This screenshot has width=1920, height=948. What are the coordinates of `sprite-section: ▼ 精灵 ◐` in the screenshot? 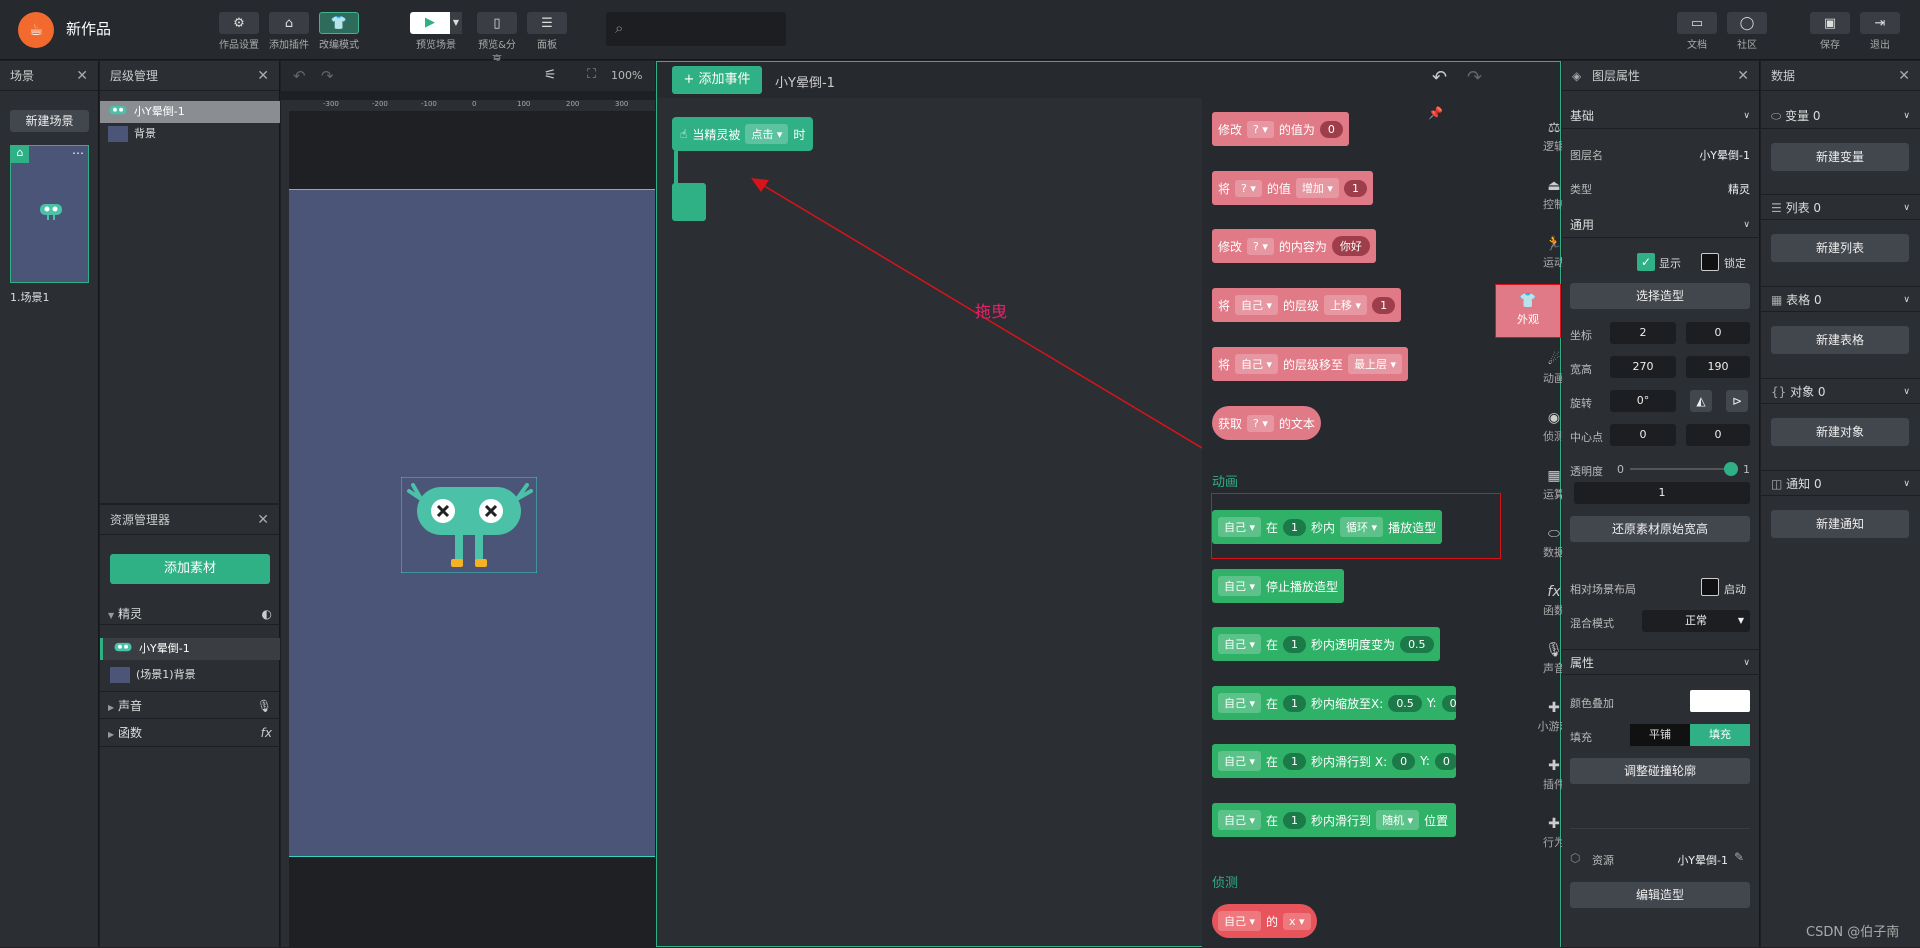 It's located at (190, 614).